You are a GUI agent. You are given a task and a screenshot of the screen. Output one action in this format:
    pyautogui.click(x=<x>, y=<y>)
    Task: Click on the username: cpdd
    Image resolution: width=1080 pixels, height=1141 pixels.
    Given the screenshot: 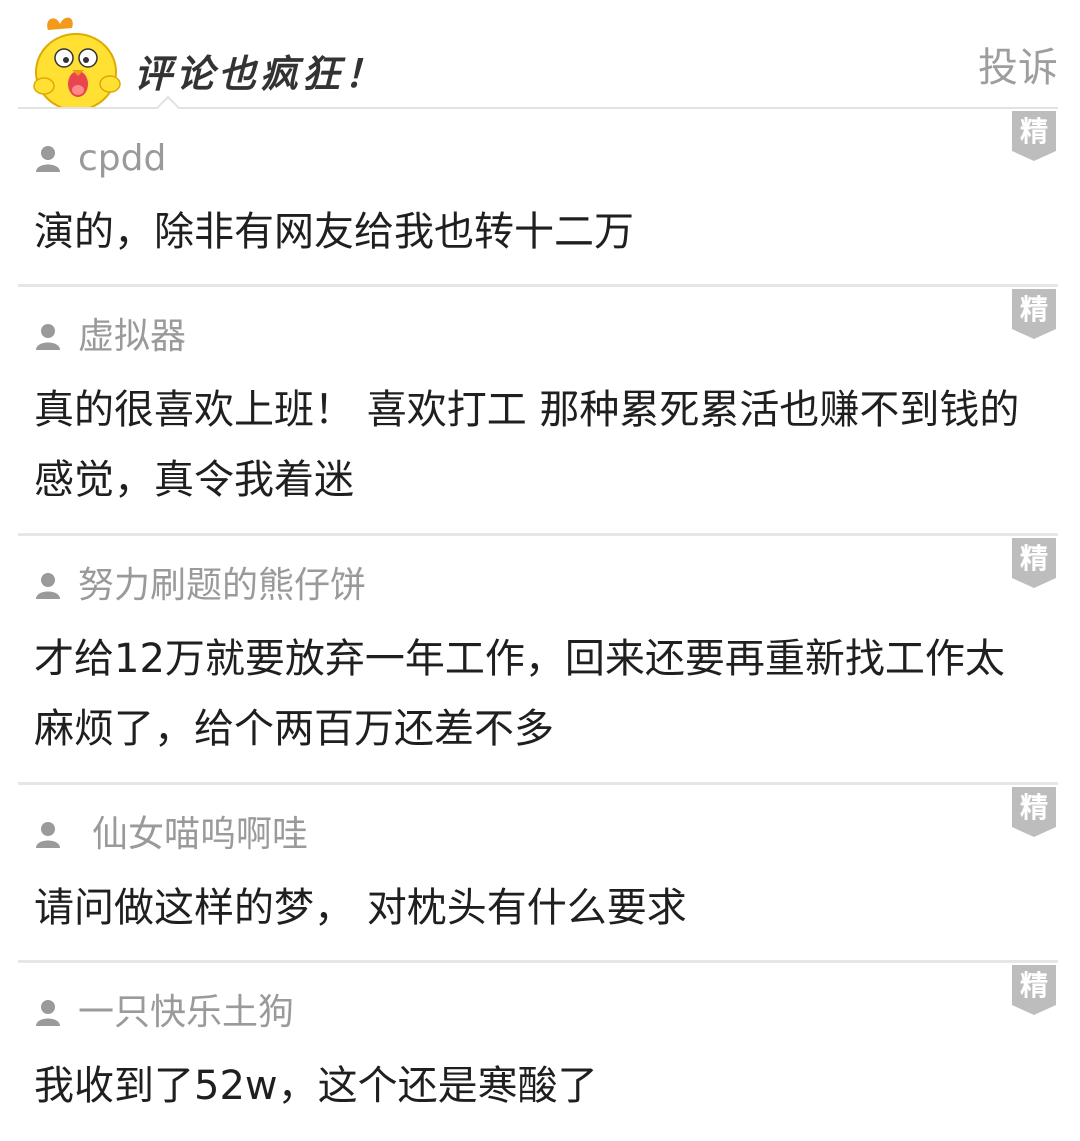 What is the action you would take?
    pyautogui.click(x=122, y=159)
    